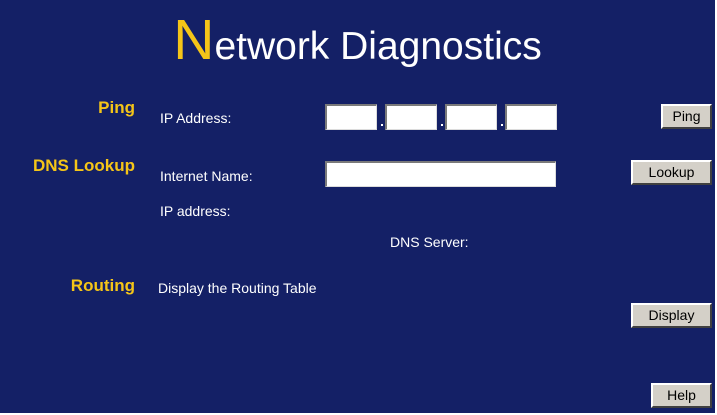 This screenshot has height=415, width=717. What do you see at coordinates (84, 165) in the screenshot?
I see `dns-lookup-section-label: DNS Lookup` at bounding box center [84, 165].